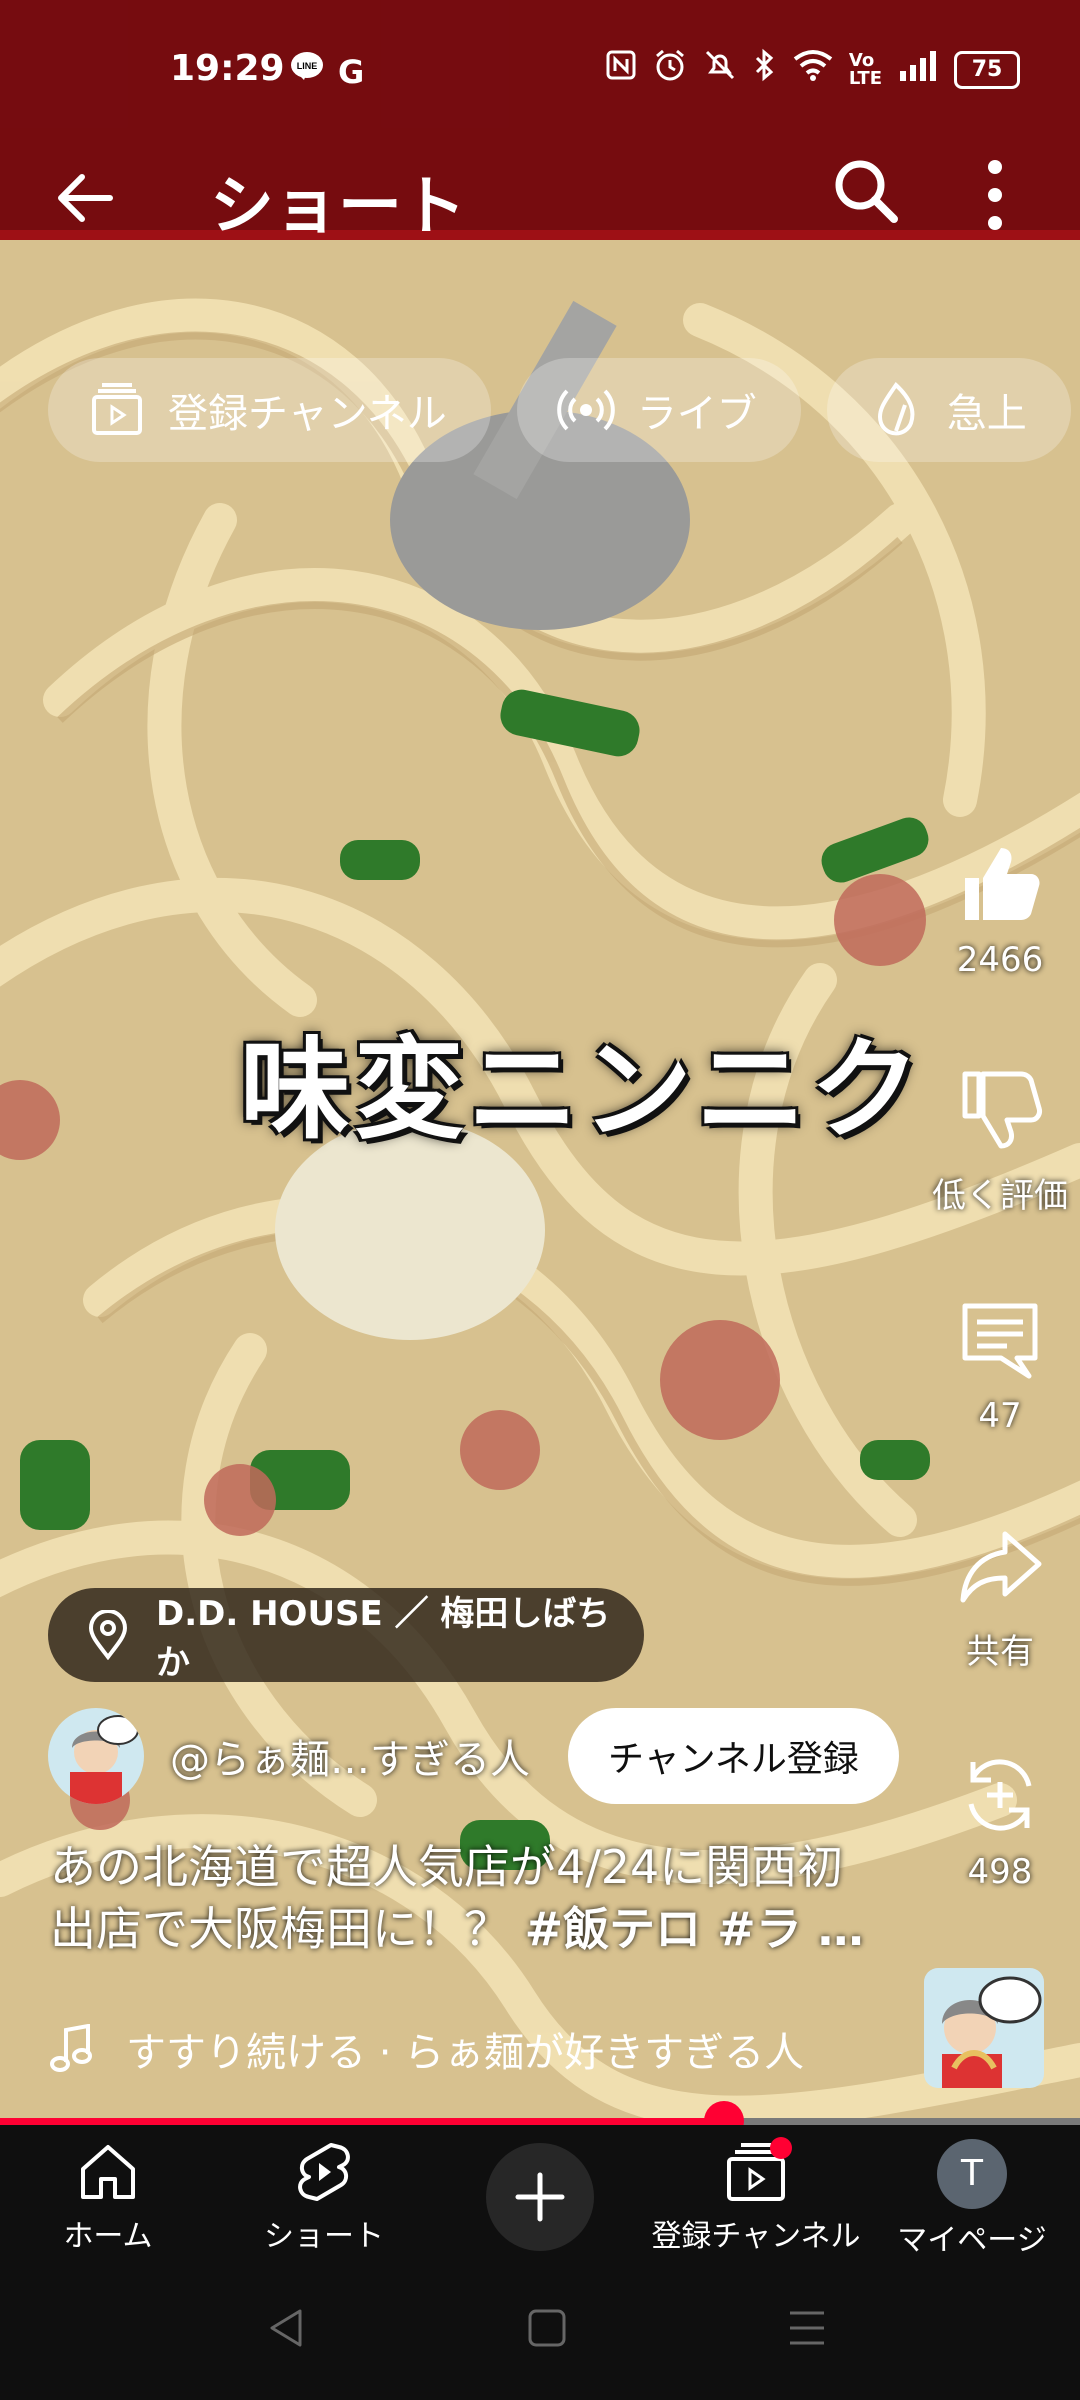 The height and width of the screenshot is (2400, 1080). Describe the element at coordinates (765, 69) in the screenshot. I see `bluetooth-icon` at that location.